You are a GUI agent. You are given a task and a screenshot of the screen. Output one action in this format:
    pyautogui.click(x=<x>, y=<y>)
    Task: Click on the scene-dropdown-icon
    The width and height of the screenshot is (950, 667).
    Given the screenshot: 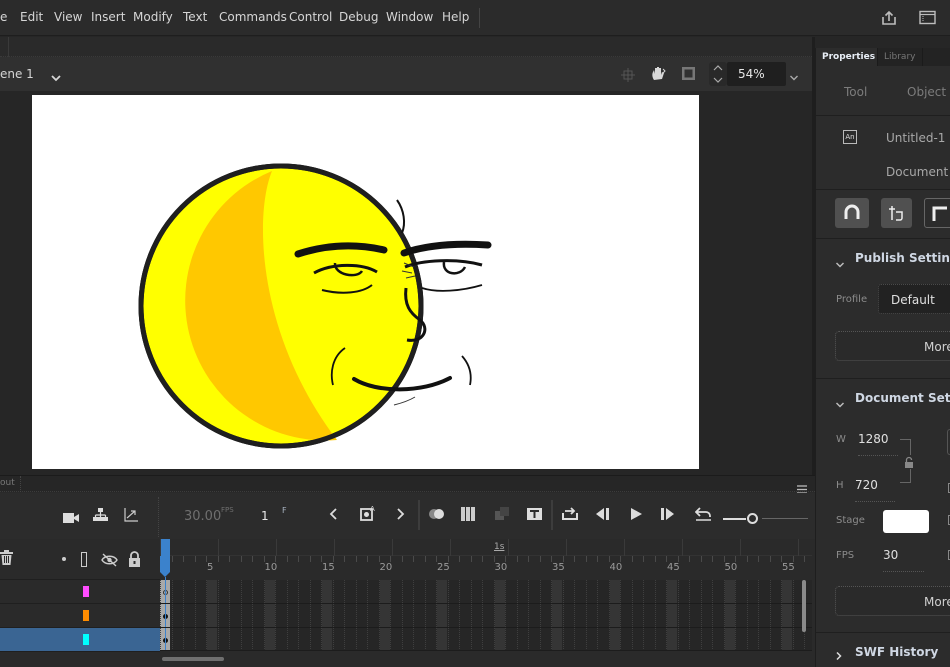 What is the action you would take?
    pyautogui.click(x=56, y=75)
    